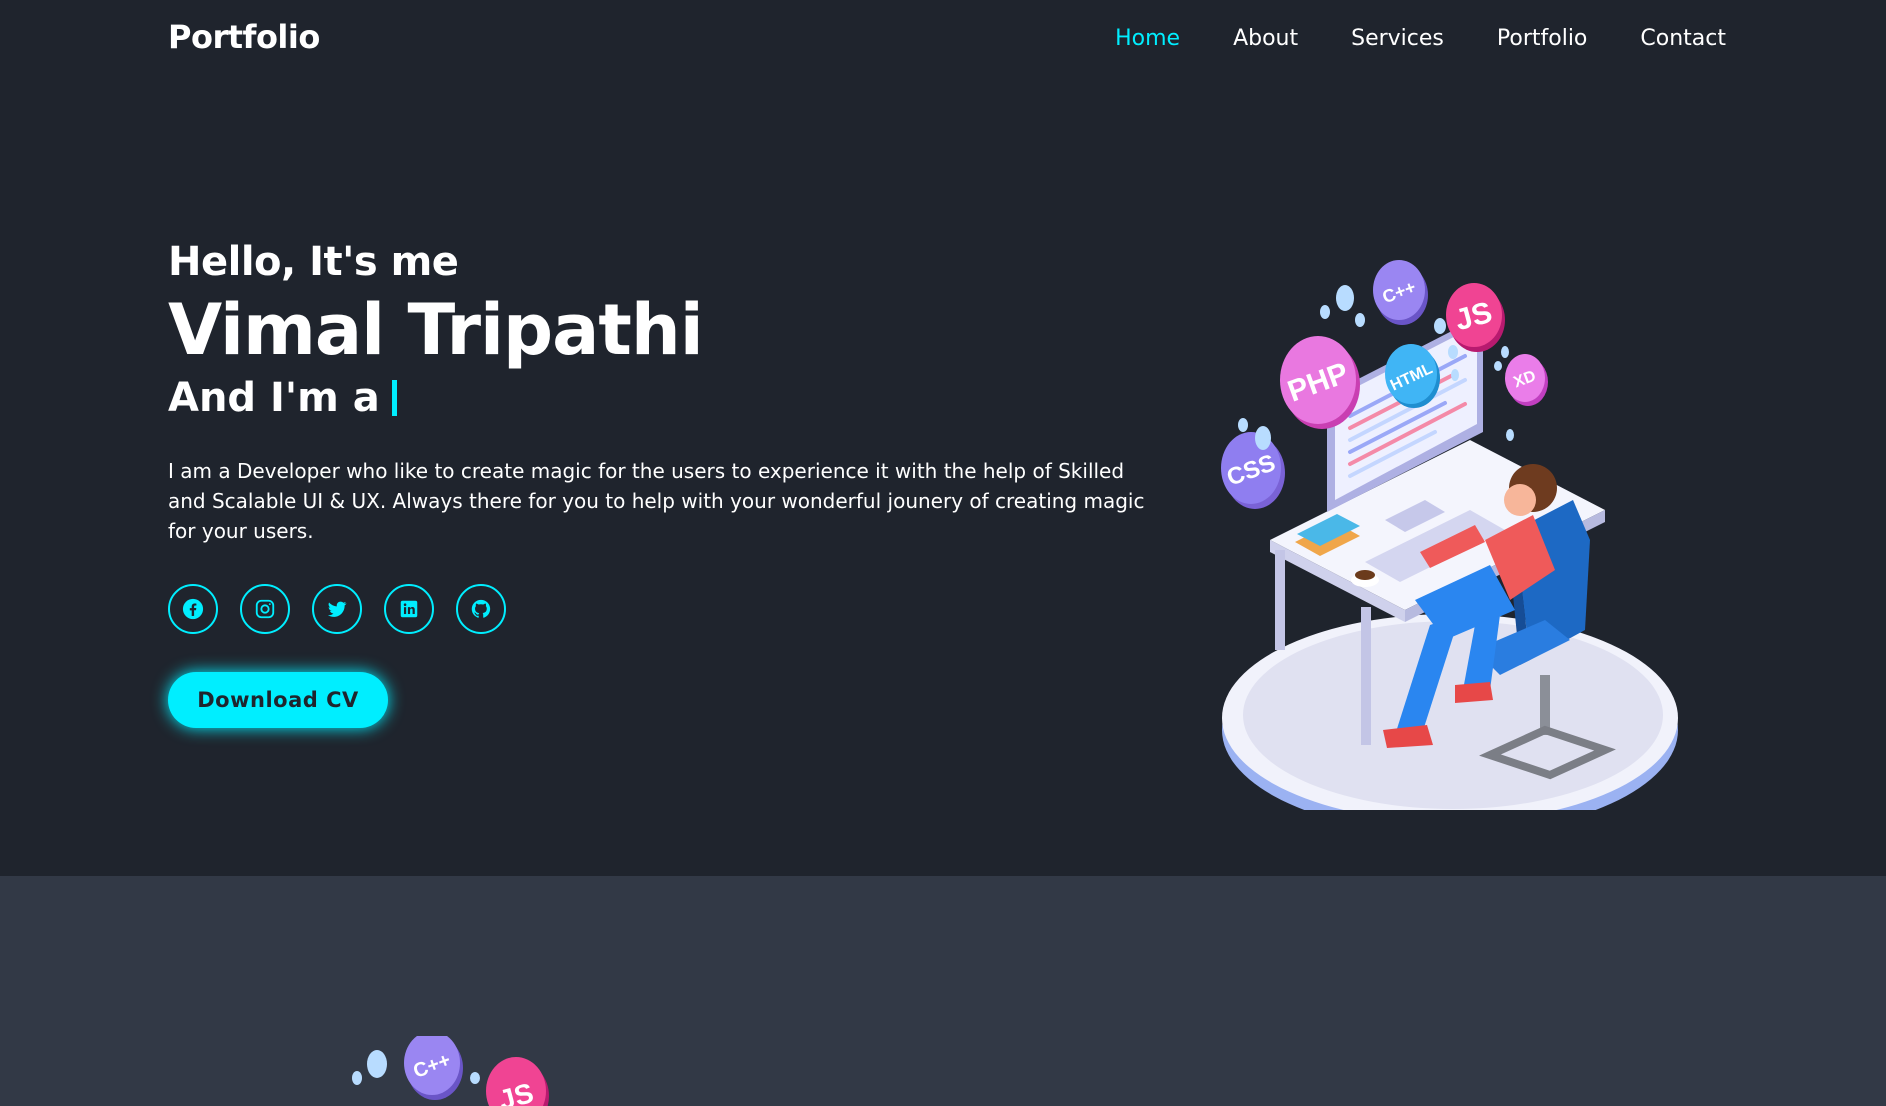  I want to click on about-illustration: C++ JS, so click(450, 1071).